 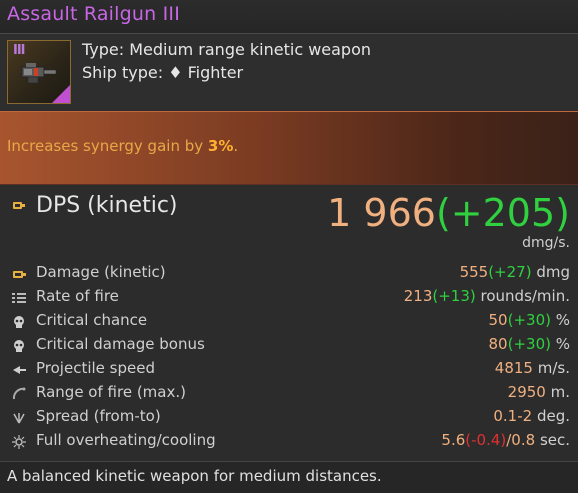 What do you see at coordinates (120, 344) in the screenshot?
I see `stat-label: Critical damage bonus` at bounding box center [120, 344].